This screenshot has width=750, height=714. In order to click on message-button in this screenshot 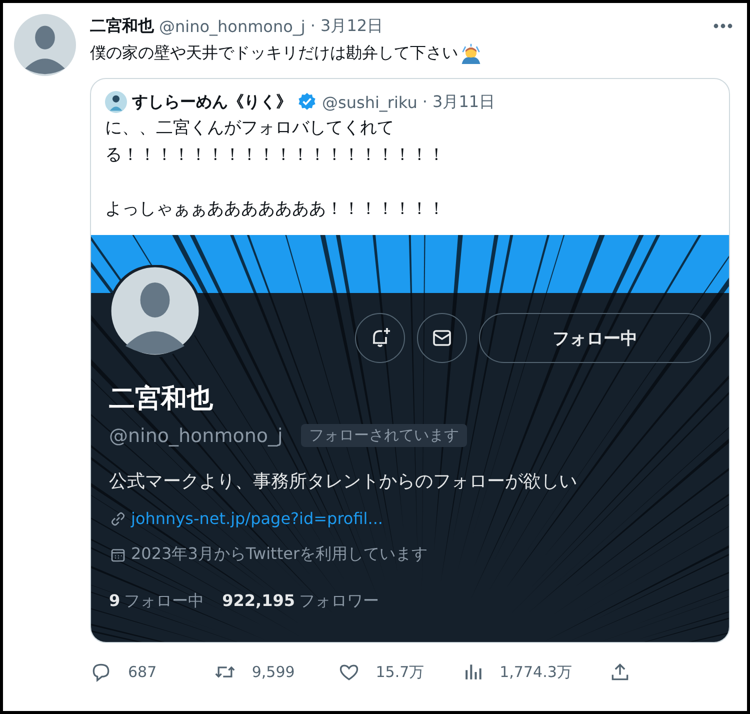, I will do `click(442, 338)`.